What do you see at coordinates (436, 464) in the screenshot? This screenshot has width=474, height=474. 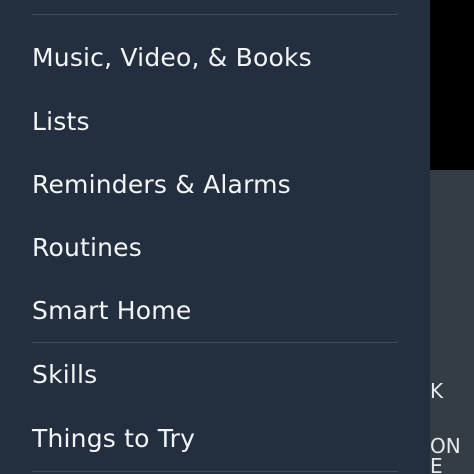 I see `background-text-fragment: E` at bounding box center [436, 464].